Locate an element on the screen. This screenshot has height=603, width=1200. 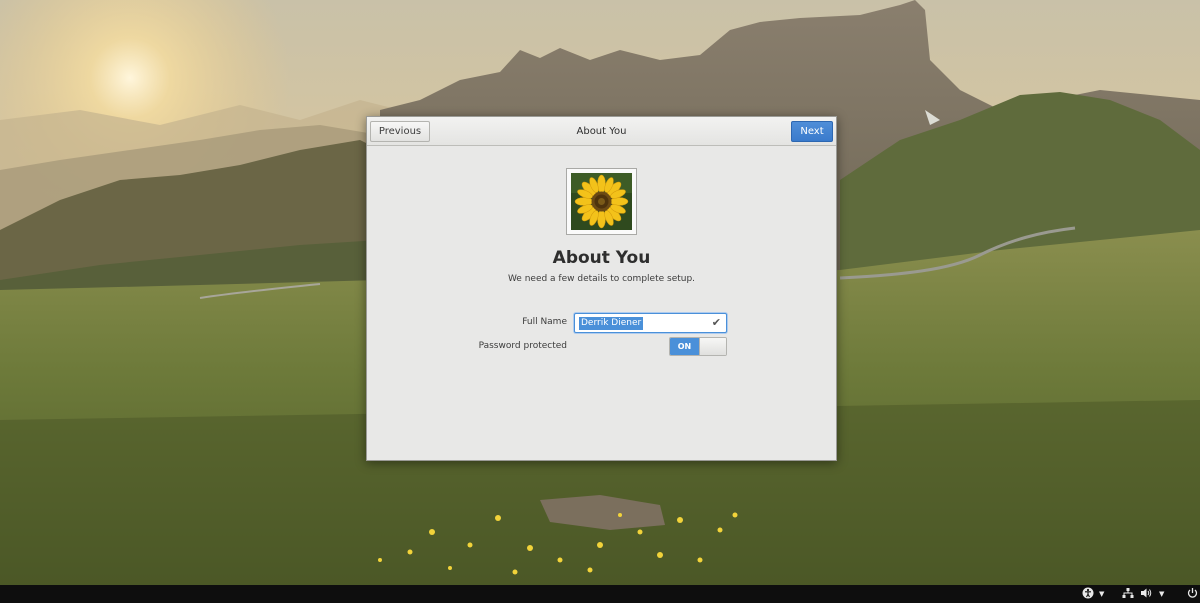
volume-icon is located at coordinates (1146, 594).